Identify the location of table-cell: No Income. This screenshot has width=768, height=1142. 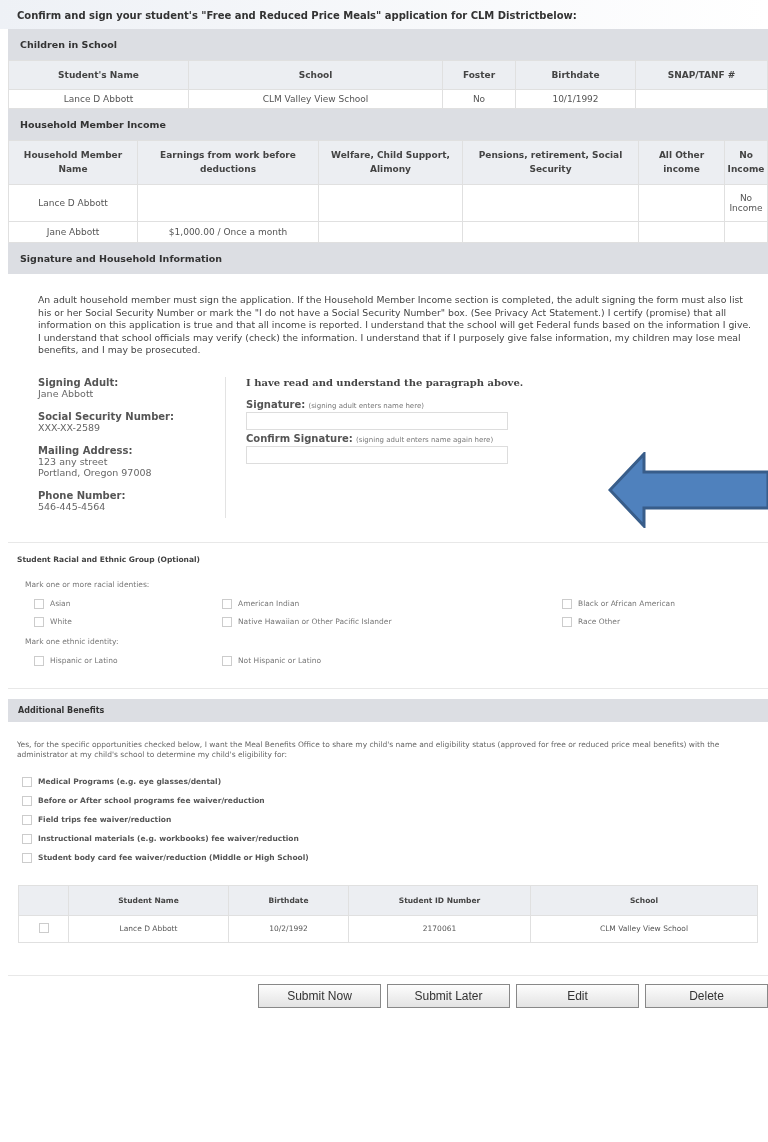
(746, 203).